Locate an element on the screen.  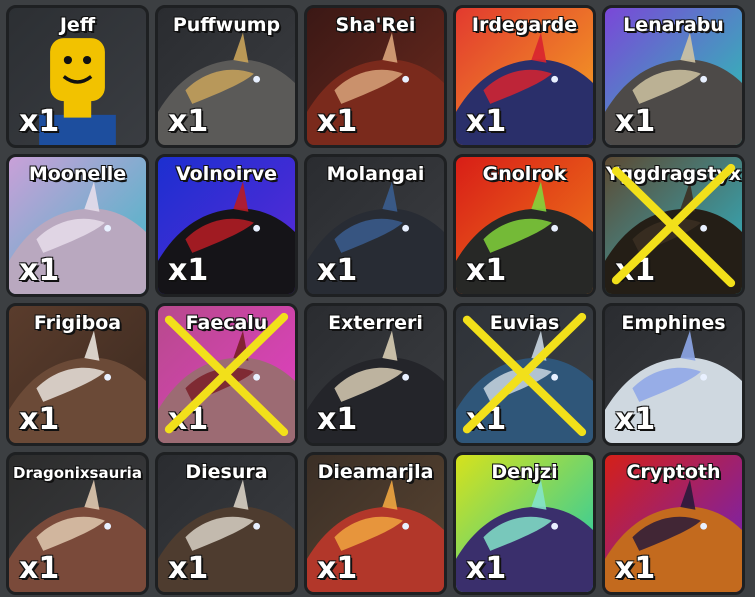
creature-slot: Dieamarjla x1 is located at coordinates (375, 523).